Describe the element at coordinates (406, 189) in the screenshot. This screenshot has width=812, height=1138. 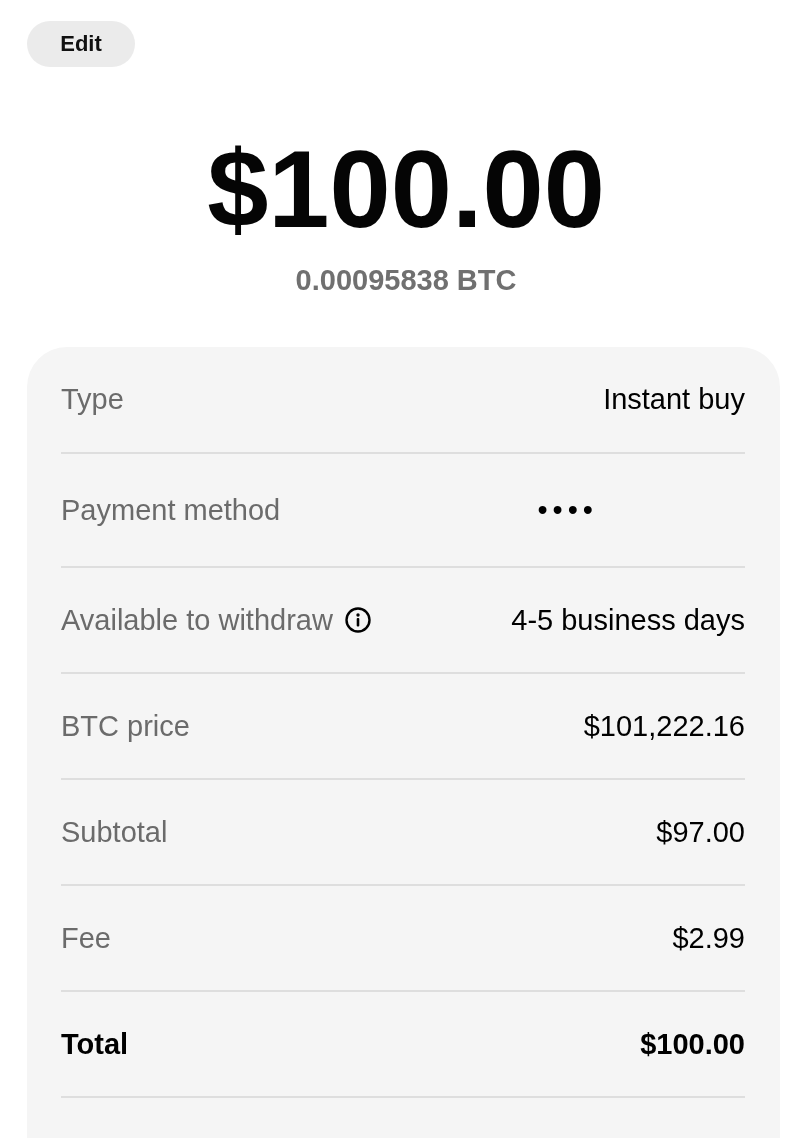
I see `fiat-amount: $100.00` at that location.